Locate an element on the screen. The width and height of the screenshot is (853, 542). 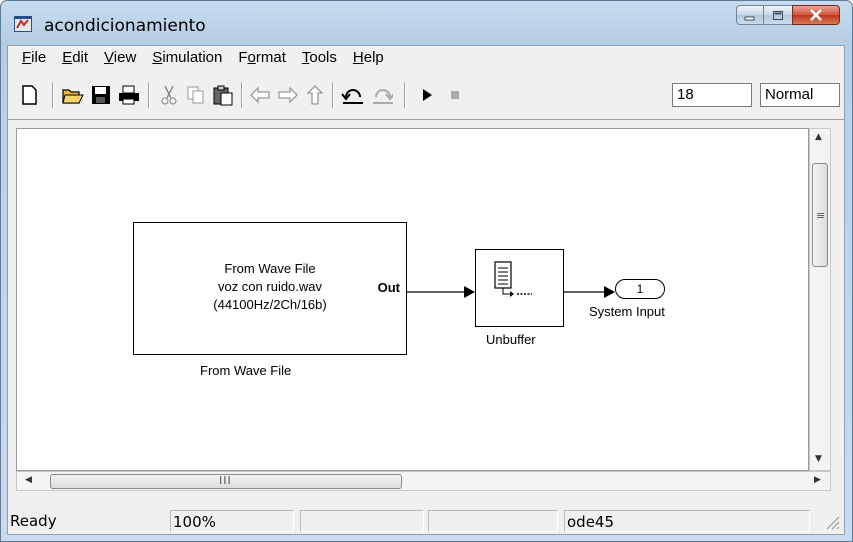
wave-block-name: From Wave File is located at coordinates (245, 370).